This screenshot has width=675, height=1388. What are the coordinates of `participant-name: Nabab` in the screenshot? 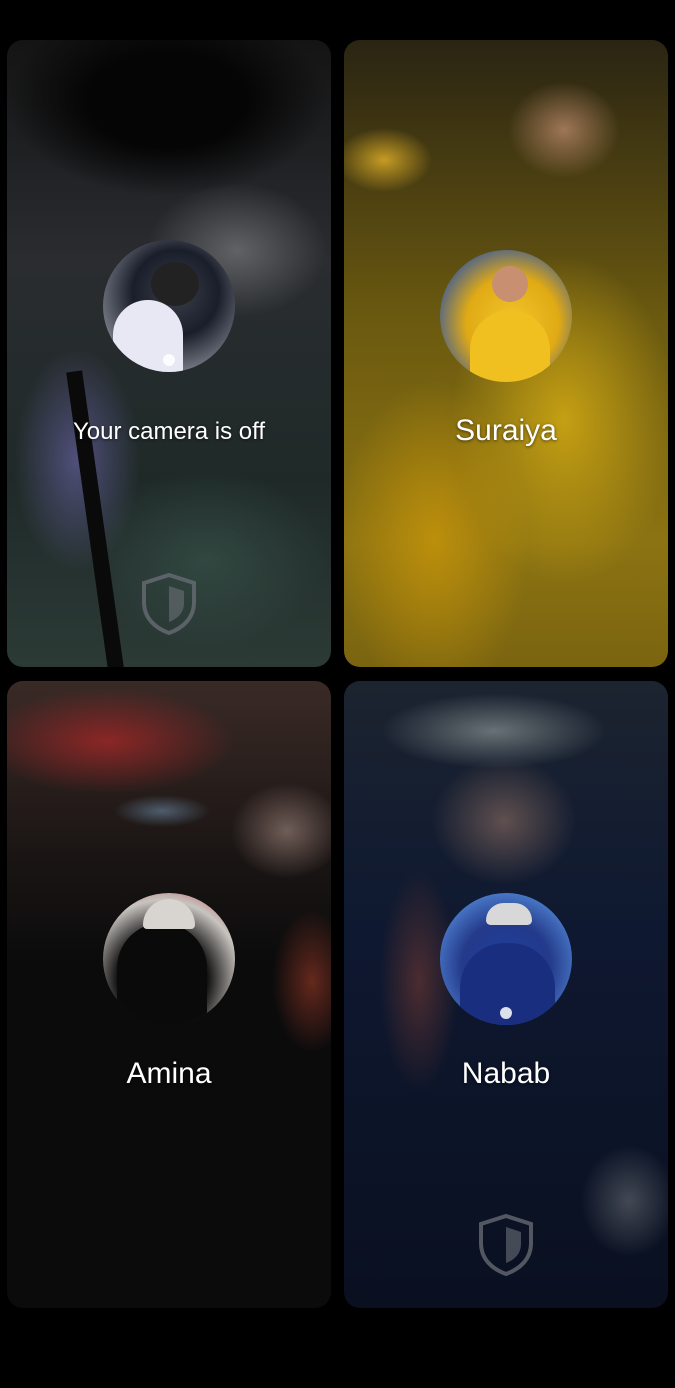 It's located at (506, 1073).